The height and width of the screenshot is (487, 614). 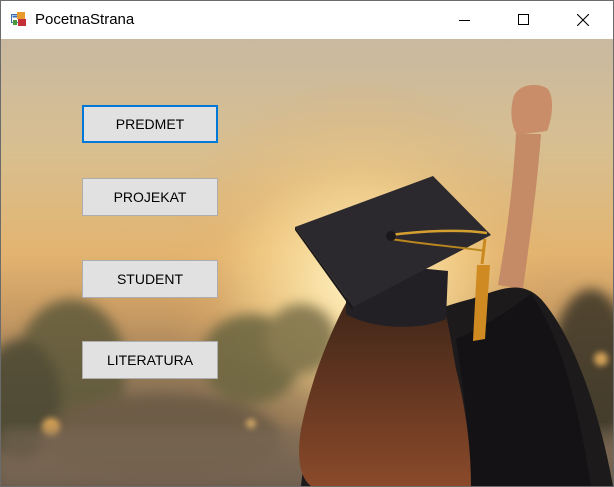 What do you see at coordinates (150, 360) in the screenshot?
I see `literatura-button: LITERATURA` at bounding box center [150, 360].